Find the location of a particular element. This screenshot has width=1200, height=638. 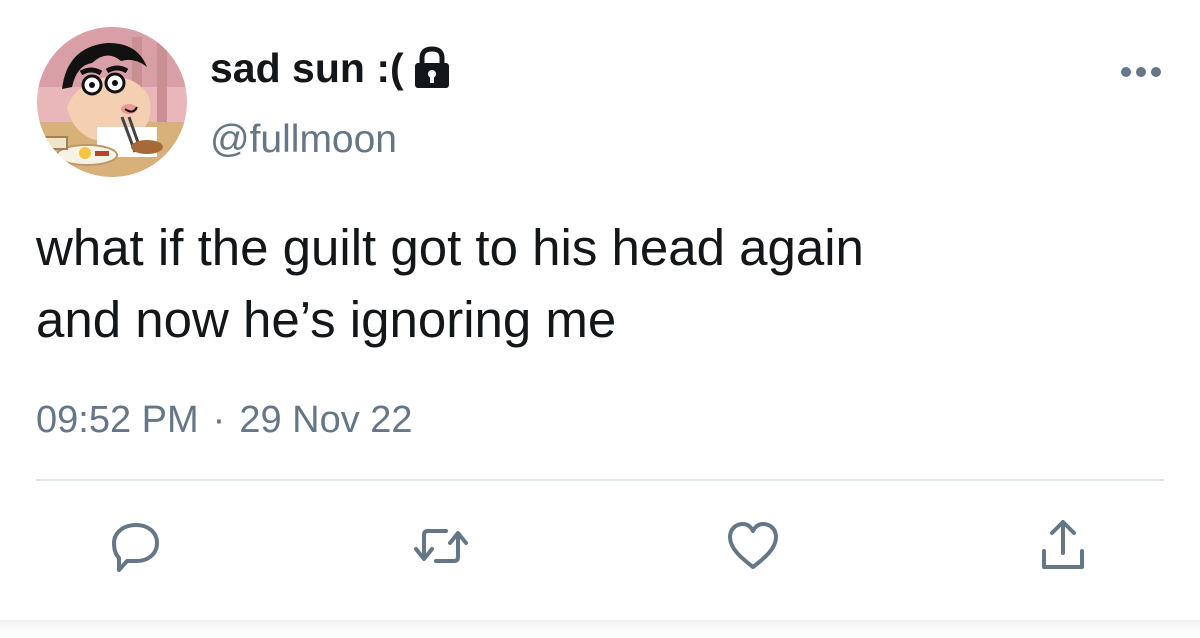

avatar is located at coordinates (112, 102).